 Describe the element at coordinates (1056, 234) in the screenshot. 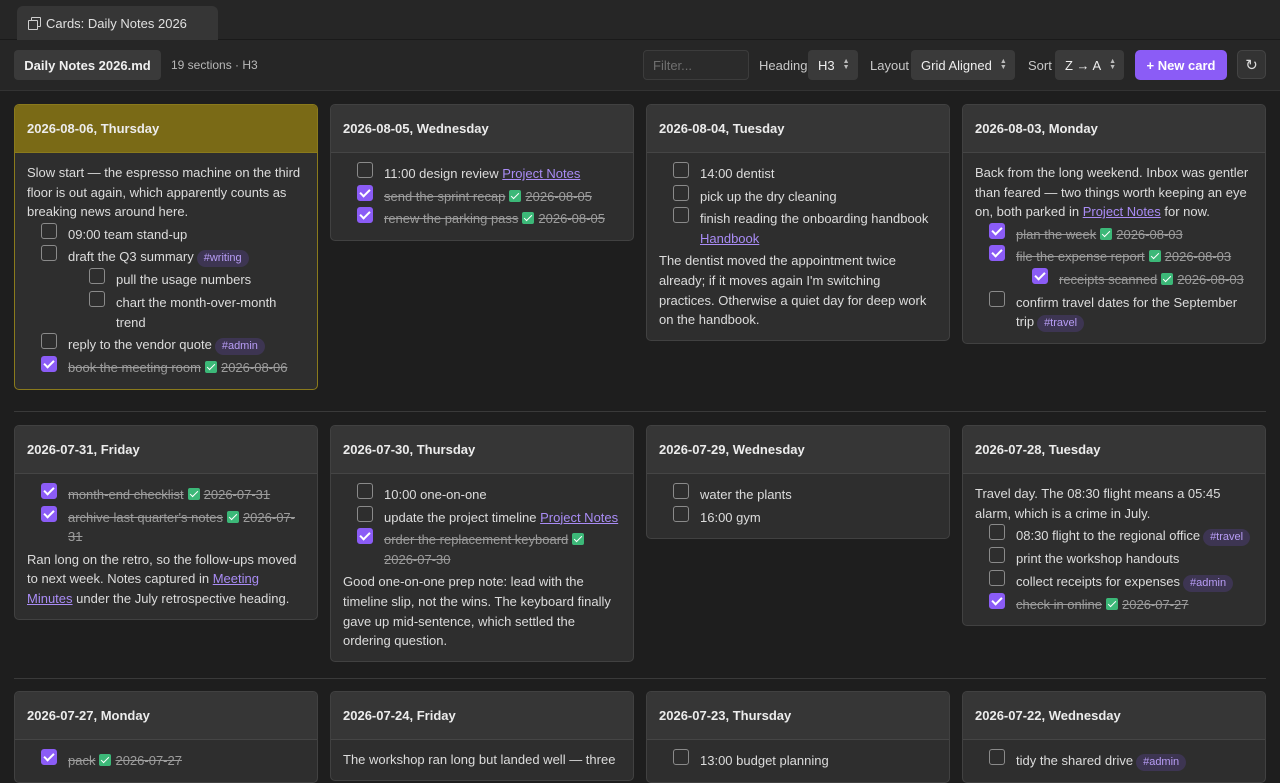

I see `text-run: plan the week` at that location.